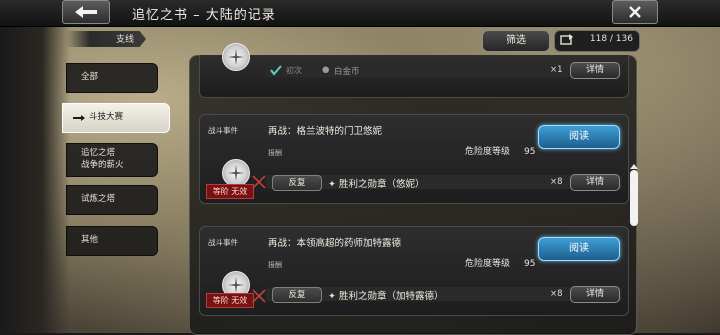 This screenshot has width=720, height=335. I want to click on back-button, so click(86, 12).